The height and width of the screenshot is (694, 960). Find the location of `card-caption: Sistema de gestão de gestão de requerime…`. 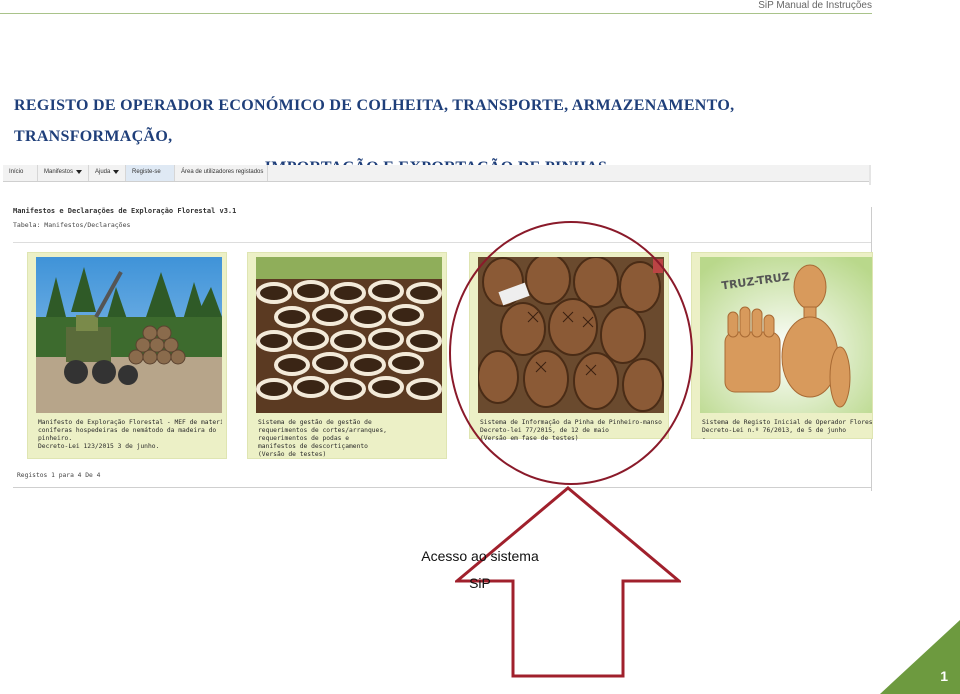

card-caption: Sistema de gestão de gestão de requerime… is located at coordinates (322, 438).